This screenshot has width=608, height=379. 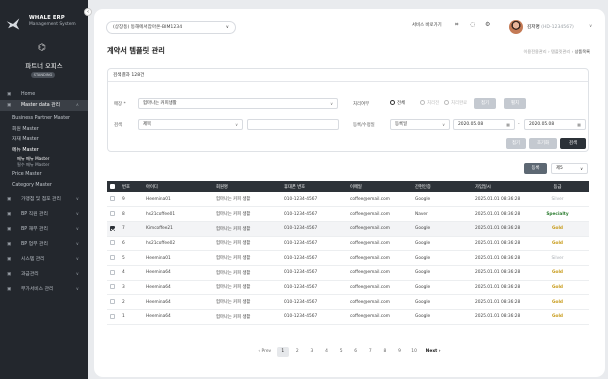 I want to click on select-all-cell, so click(x=113, y=186).